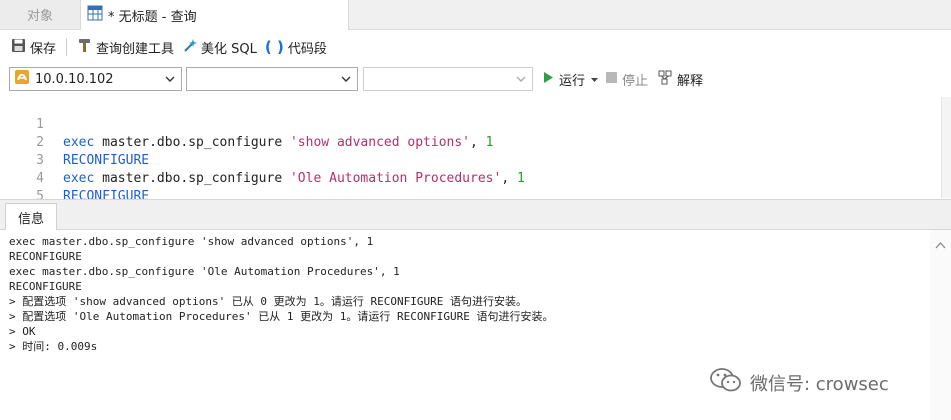 This screenshot has width=951, height=420. Describe the element at coordinates (97, 15) in the screenshot. I see `query-table-icon` at that location.